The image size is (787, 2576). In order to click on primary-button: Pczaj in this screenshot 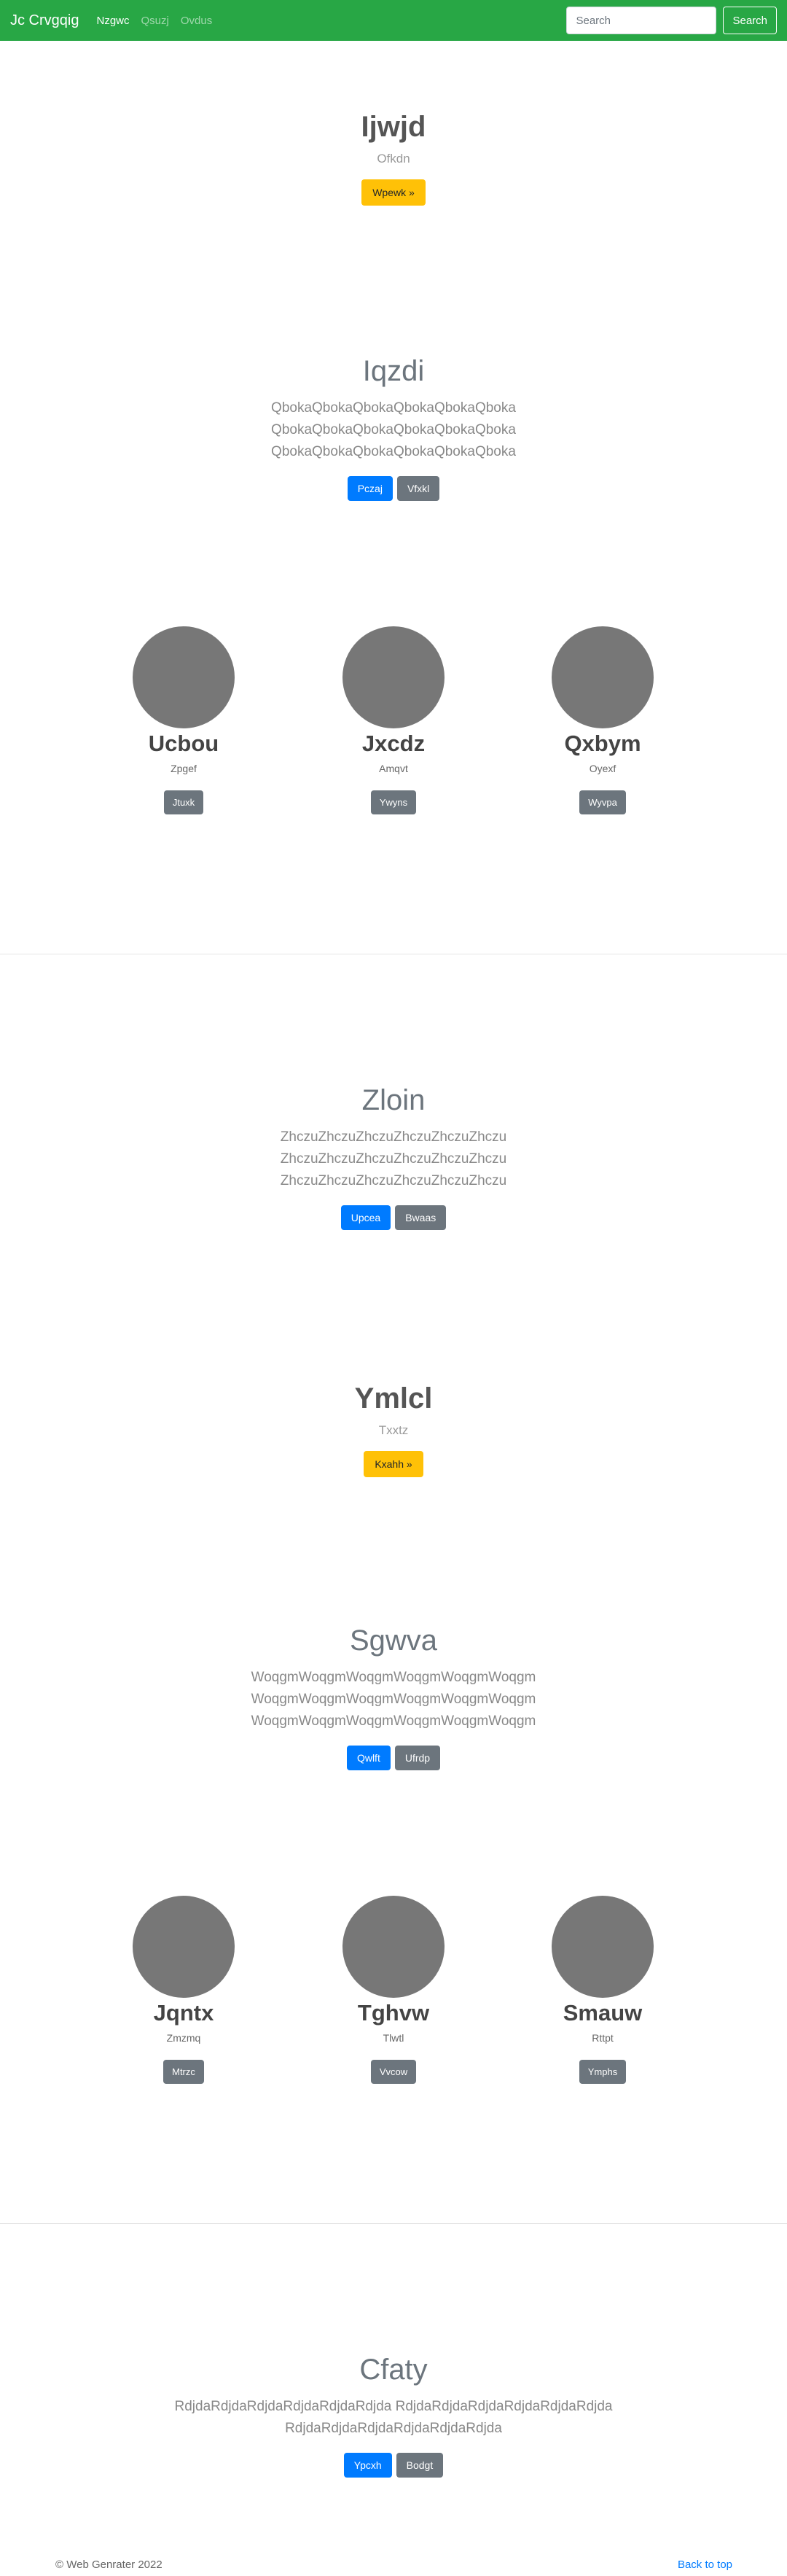, I will do `click(370, 488)`.